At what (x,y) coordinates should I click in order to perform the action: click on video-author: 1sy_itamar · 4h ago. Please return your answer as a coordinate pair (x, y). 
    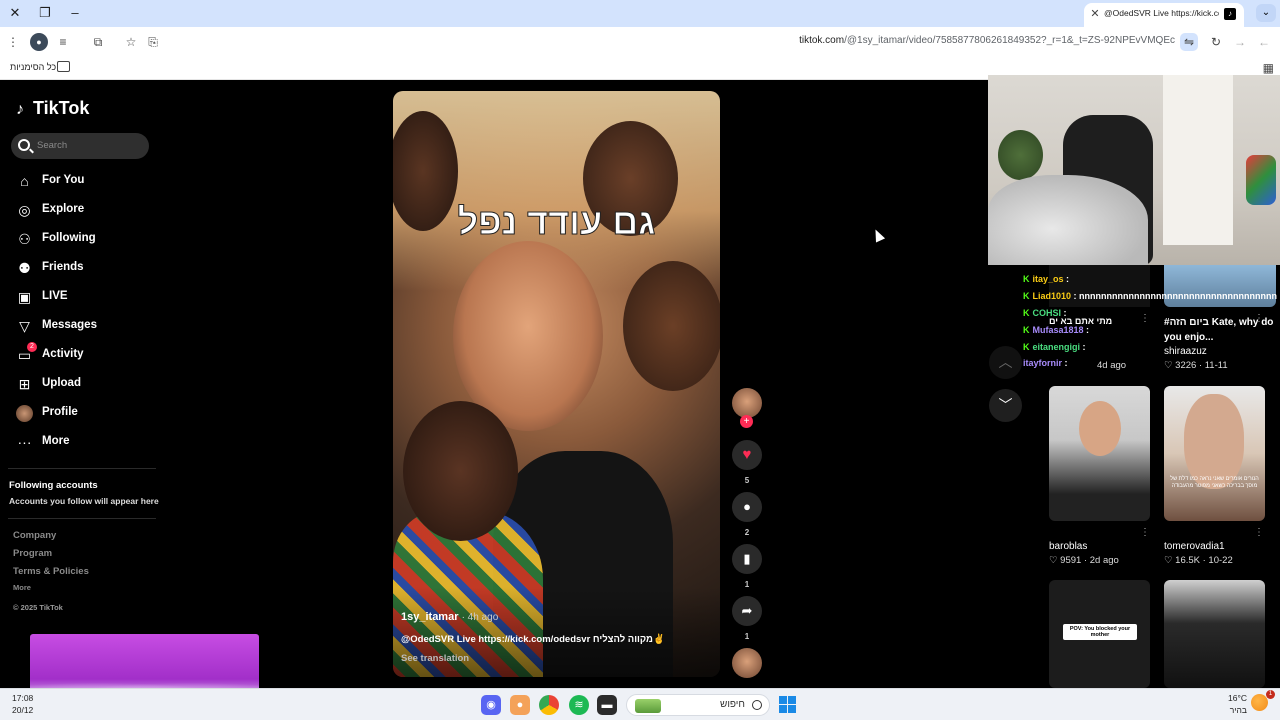
    Looking at the image, I should click on (449, 617).